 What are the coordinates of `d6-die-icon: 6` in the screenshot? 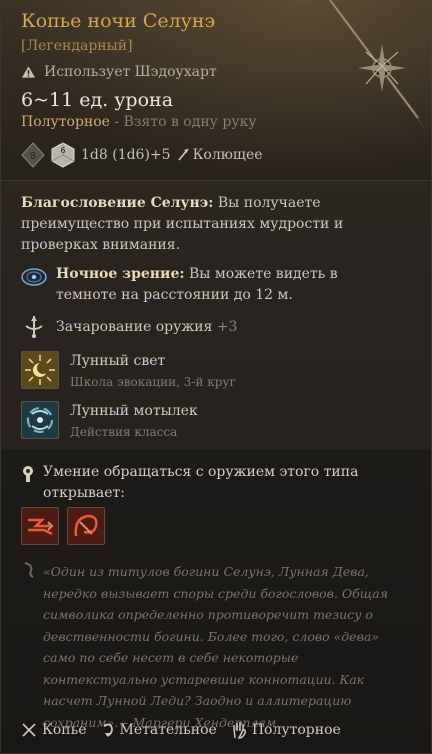 It's located at (63, 155).